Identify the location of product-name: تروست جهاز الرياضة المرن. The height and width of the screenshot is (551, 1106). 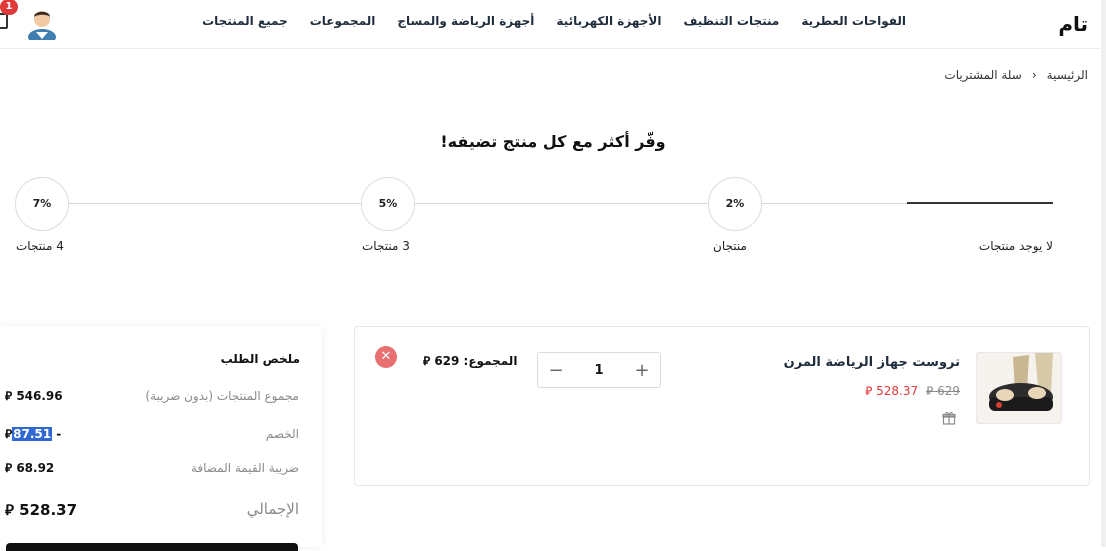
(872, 362).